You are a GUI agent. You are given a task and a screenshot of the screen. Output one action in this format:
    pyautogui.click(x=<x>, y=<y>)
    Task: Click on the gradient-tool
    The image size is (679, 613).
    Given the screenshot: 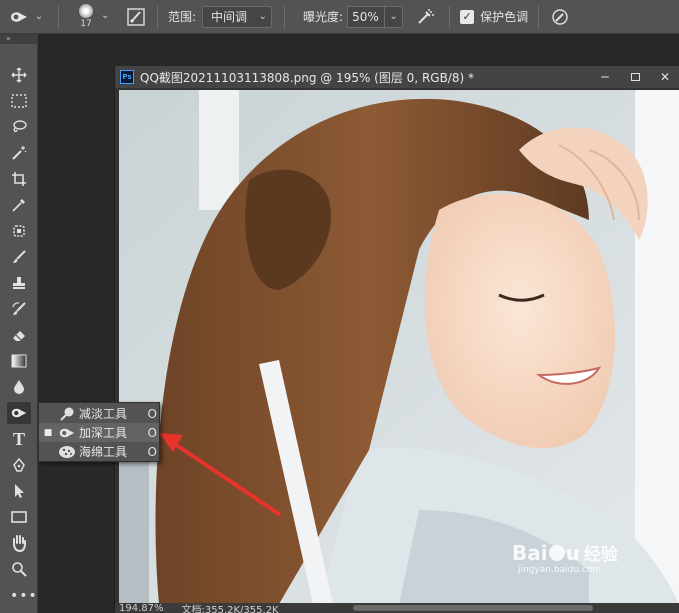 What is the action you would take?
    pyautogui.click(x=19, y=361)
    